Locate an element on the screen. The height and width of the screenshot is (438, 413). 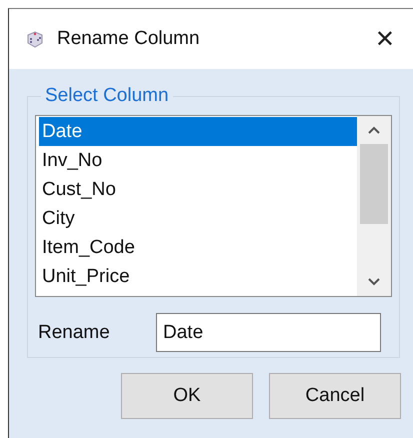
cancel-button: Cancel is located at coordinates (335, 396).